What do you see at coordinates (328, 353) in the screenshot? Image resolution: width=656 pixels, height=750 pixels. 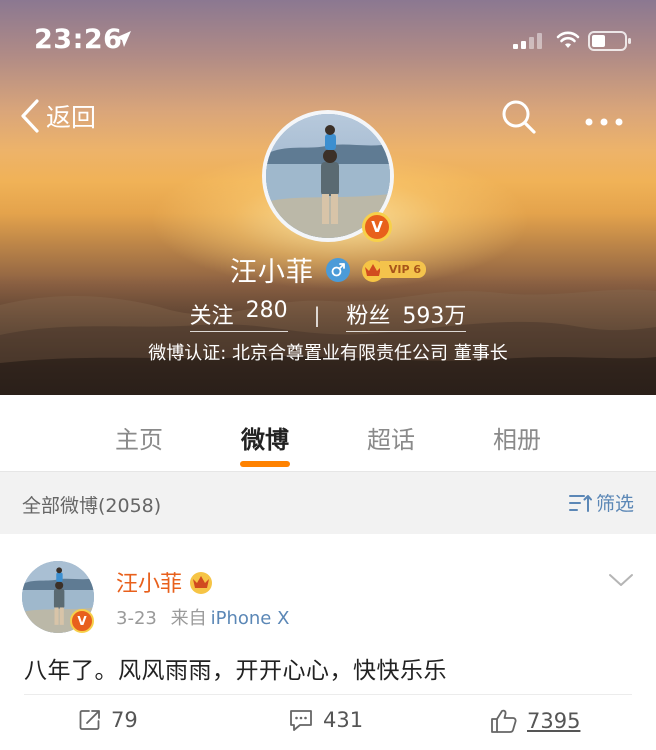 I see `verification-text: 微博认证: 北京合尊置业有限责任公司 董事长` at bounding box center [328, 353].